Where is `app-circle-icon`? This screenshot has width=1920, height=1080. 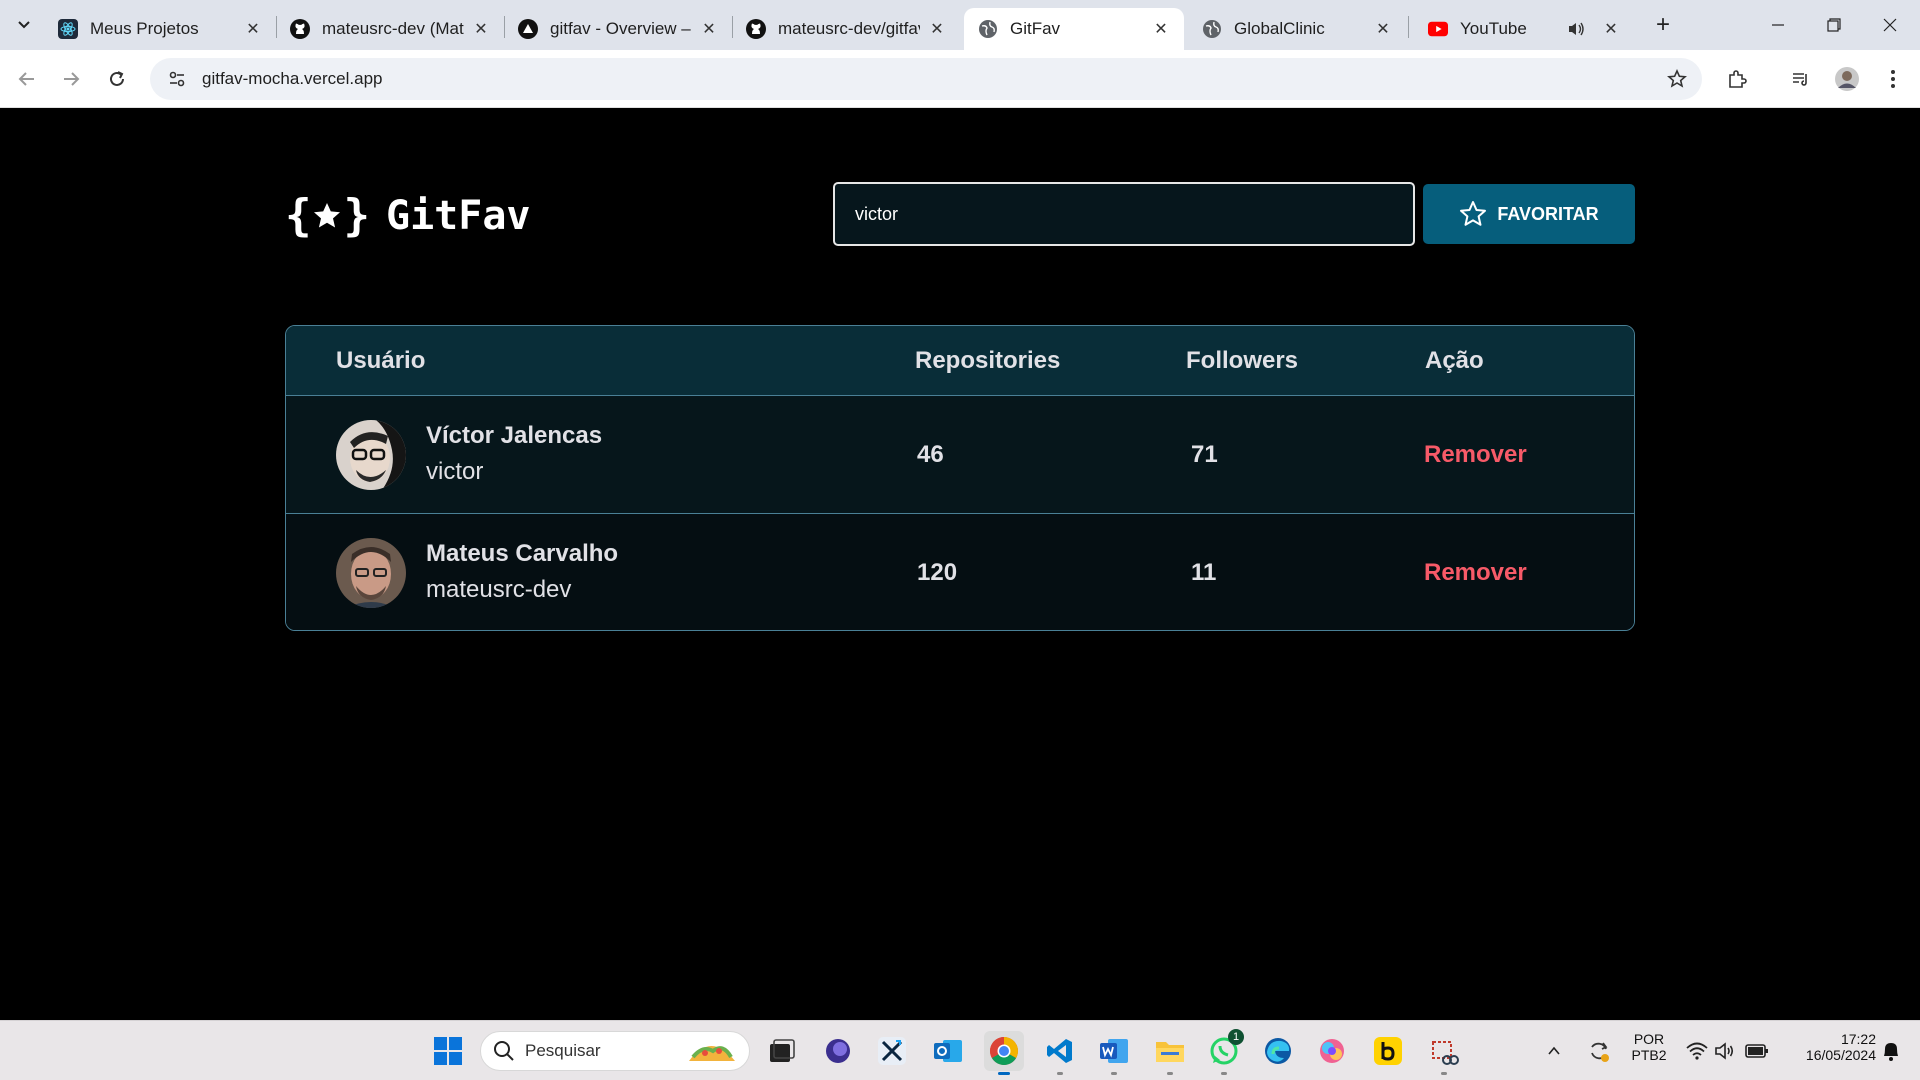
app-circle-icon is located at coordinates (838, 1051).